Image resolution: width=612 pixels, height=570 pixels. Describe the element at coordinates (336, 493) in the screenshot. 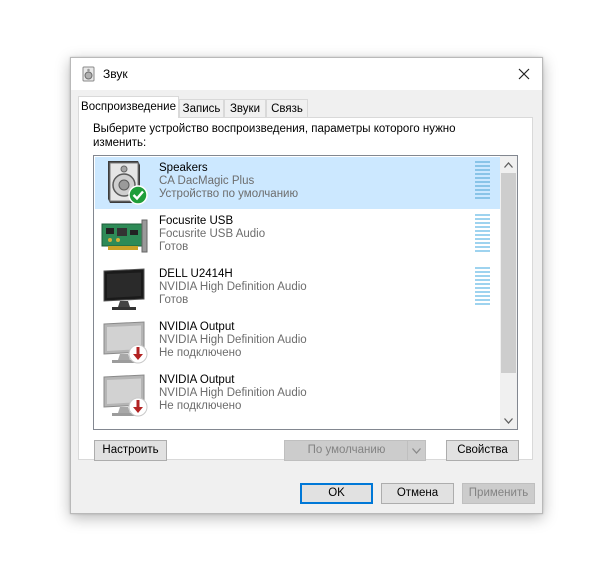

I see `ok-button: OK` at that location.